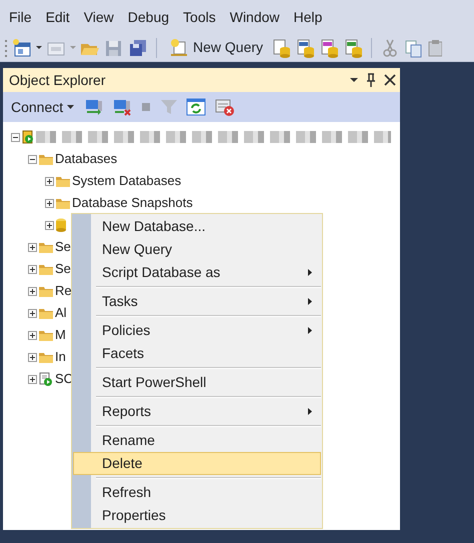  I want to click on tree-node-label: Database Snapshots, so click(132, 203).